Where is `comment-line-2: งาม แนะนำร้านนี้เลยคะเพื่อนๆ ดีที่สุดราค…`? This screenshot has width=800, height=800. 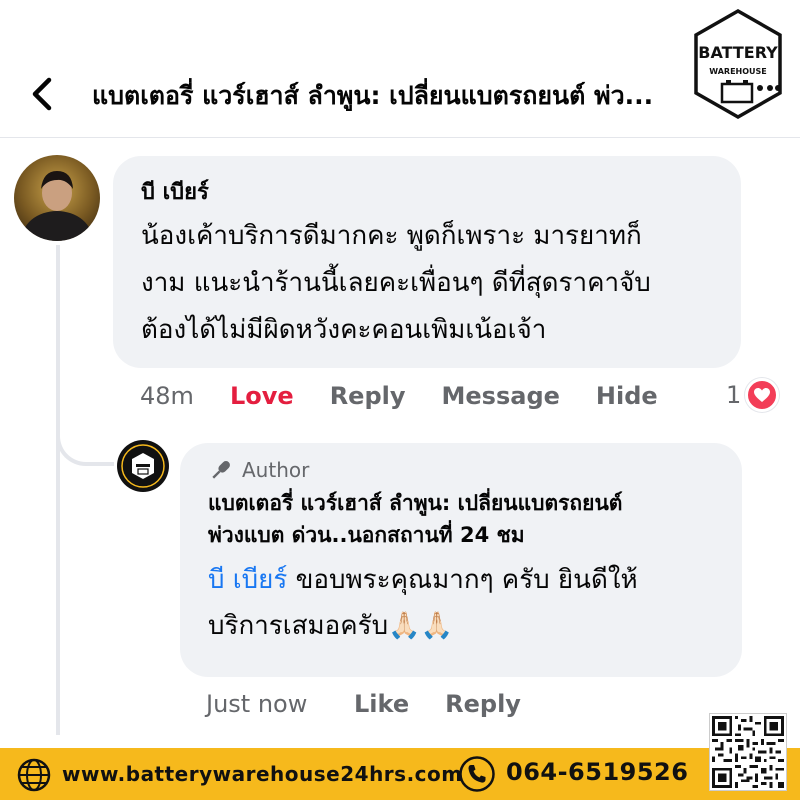
comment-line-2: งาม แนะนำร้านนี้เลยคะเพื่อนๆ ดีที่สุดราค… is located at coordinates (396, 283).